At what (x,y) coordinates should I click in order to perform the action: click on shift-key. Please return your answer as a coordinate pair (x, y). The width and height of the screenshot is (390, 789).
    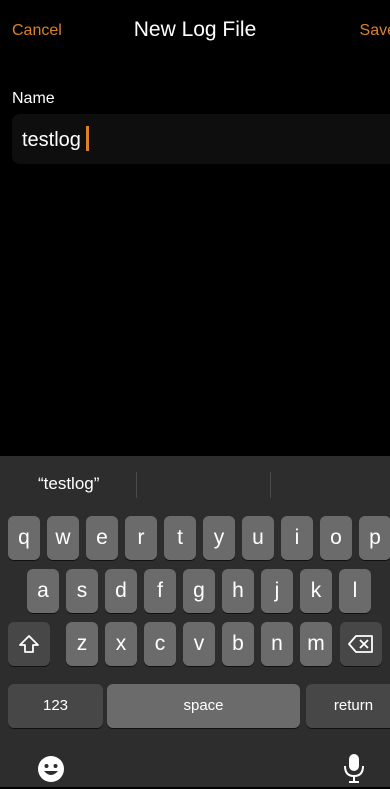
    Looking at the image, I should click on (29, 644).